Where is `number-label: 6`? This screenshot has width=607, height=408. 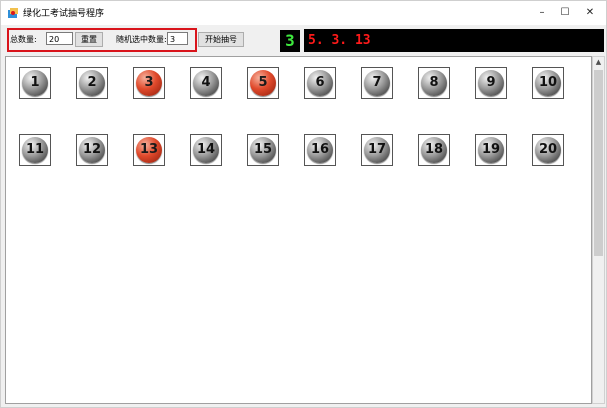
number-label: 6 is located at coordinates (320, 82).